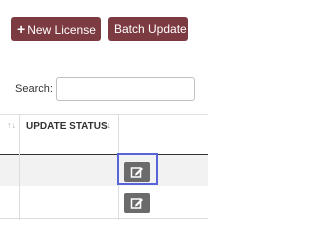 Image resolution: width=320 pixels, height=240 pixels. I want to click on batch-update-button: Batch Update, so click(148, 29).